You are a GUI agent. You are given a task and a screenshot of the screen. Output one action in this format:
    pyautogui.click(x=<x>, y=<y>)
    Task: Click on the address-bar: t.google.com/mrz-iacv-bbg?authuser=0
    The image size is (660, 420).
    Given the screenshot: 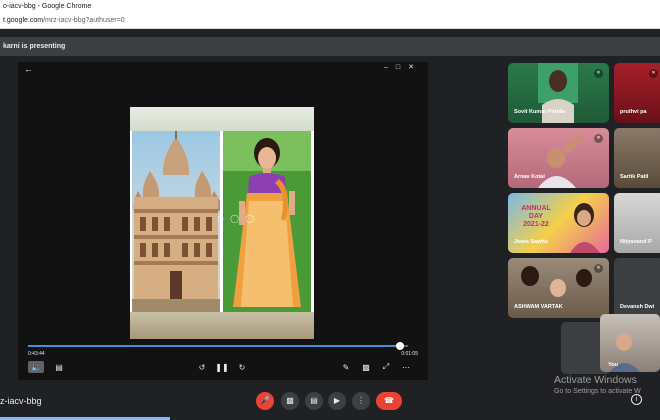 What is the action you would take?
    pyautogui.click(x=330, y=21)
    